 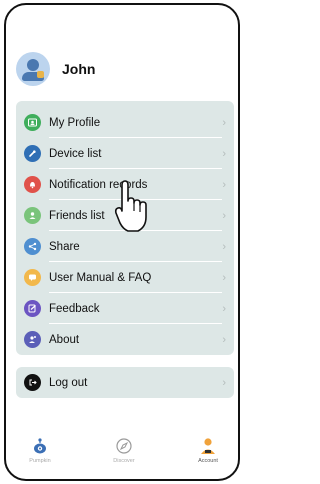 What do you see at coordinates (75, 122) in the screenshot?
I see `menu-item-label: My Profile` at bounding box center [75, 122].